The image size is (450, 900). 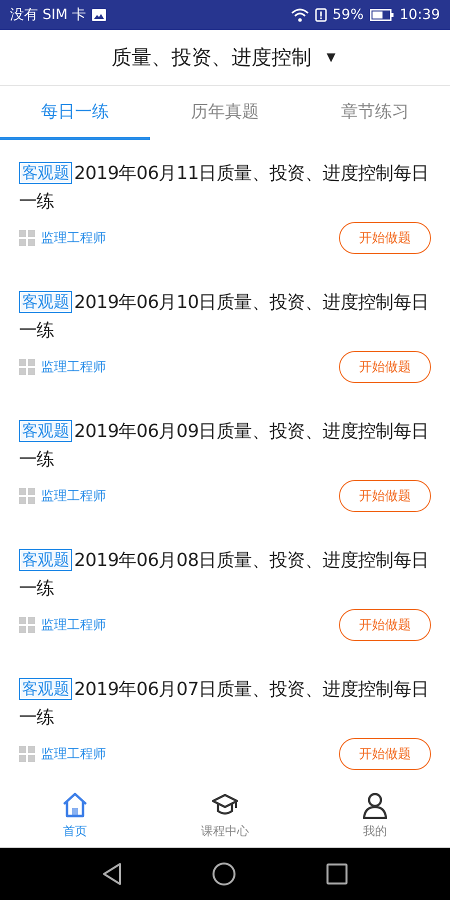 What do you see at coordinates (382, 15) in the screenshot?
I see `battery-icon` at bounding box center [382, 15].